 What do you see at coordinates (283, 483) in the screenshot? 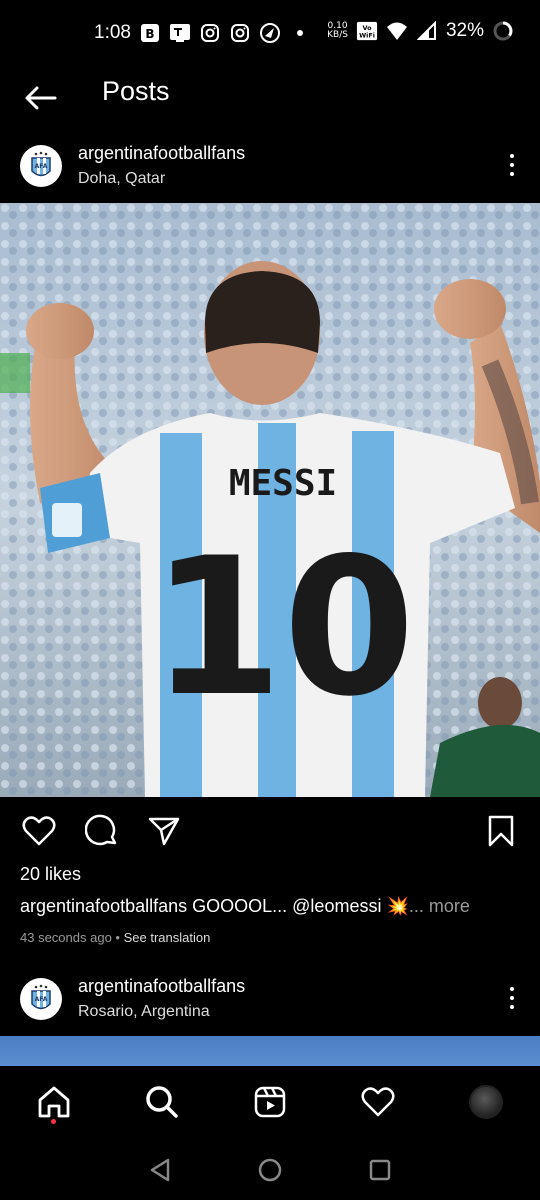
I see `jersey-name: MESSI` at bounding box center [283, 483].